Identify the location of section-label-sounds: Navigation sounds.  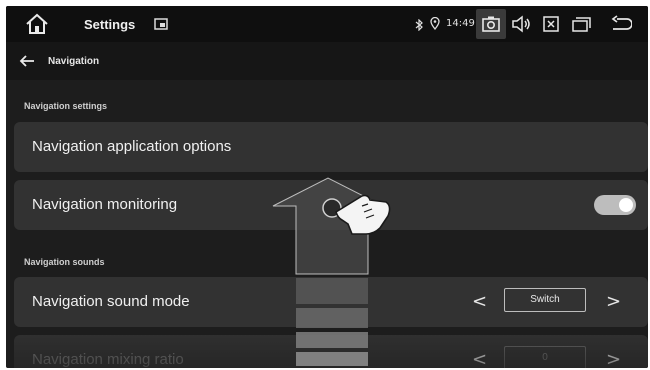
(64, 262).